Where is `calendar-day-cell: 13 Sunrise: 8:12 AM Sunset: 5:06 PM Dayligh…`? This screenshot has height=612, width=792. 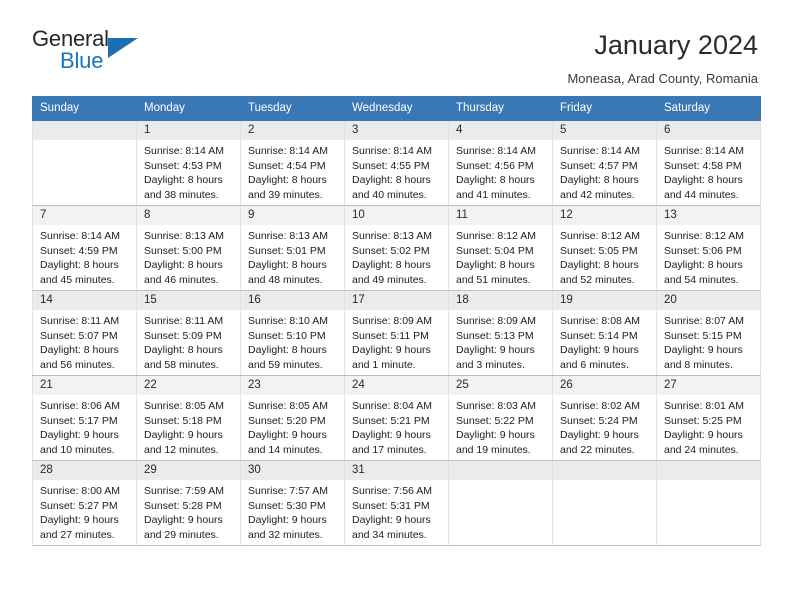 calendar-day-cell: 13 Sunrise: 8:12 AM Sunset: 5:06 PM Dayligh… is located at coordinates (708, 248).